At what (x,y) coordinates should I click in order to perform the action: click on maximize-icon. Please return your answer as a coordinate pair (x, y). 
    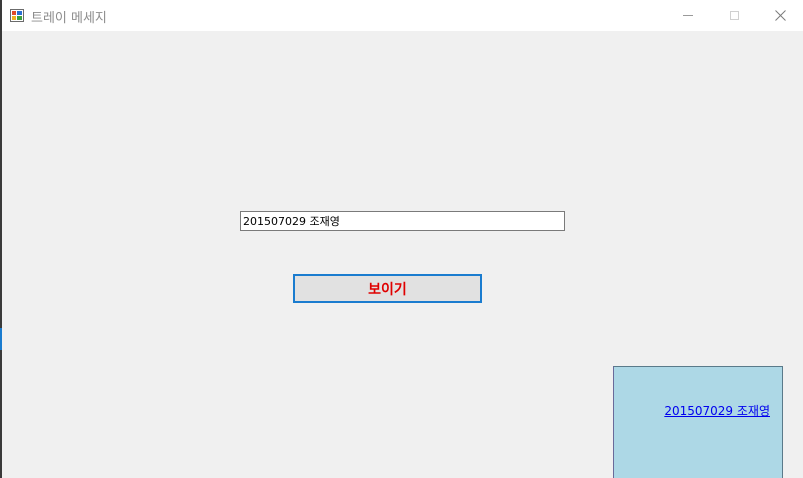
    Looking at the image, I should click on (734, 15).